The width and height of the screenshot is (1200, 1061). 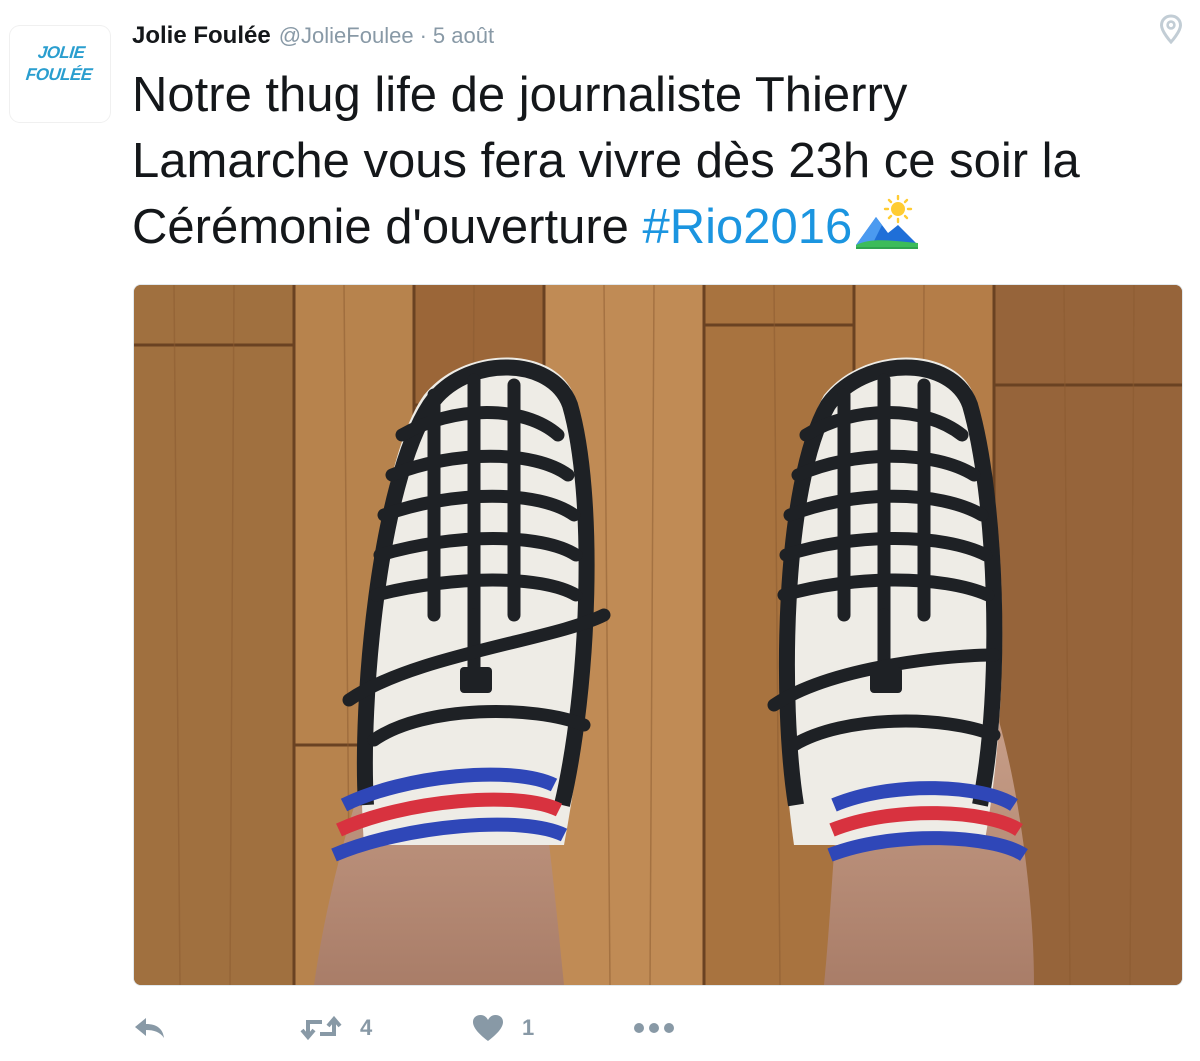 I want to click on display-name: Jolie Foulée, so click(x=201, y=36).